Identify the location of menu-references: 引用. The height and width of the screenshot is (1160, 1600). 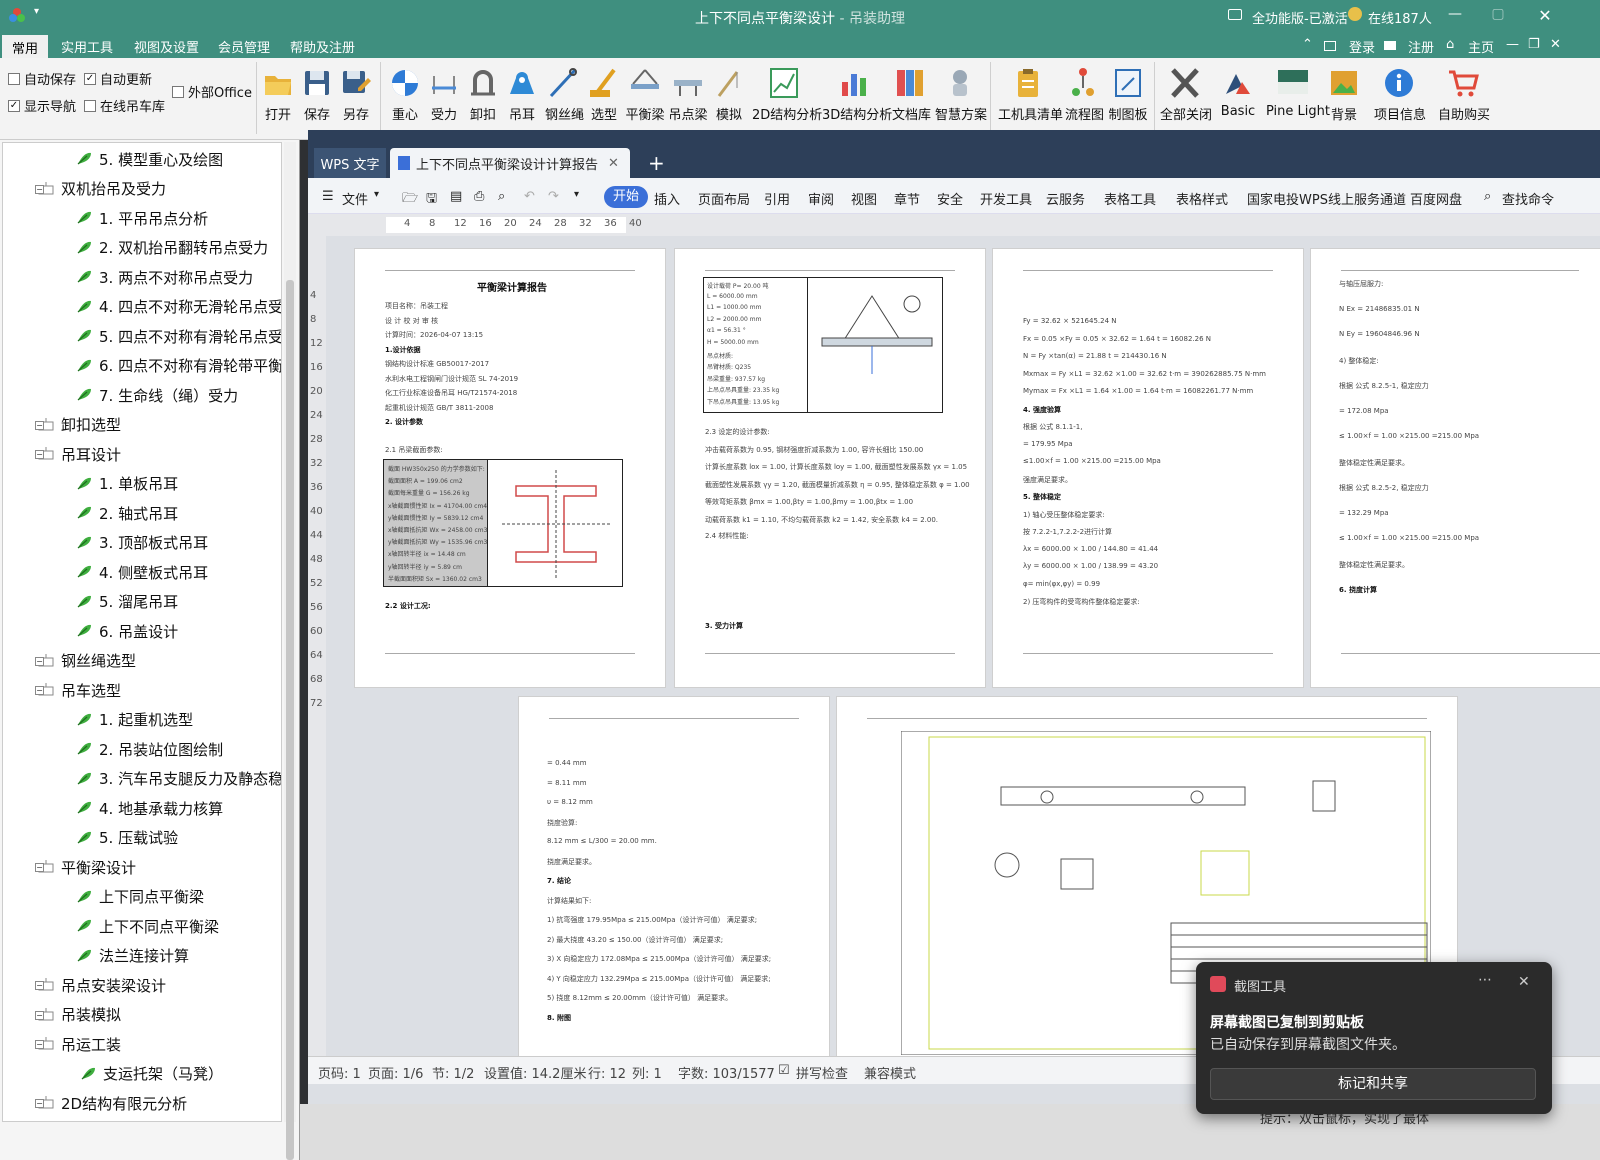
(777, 198).